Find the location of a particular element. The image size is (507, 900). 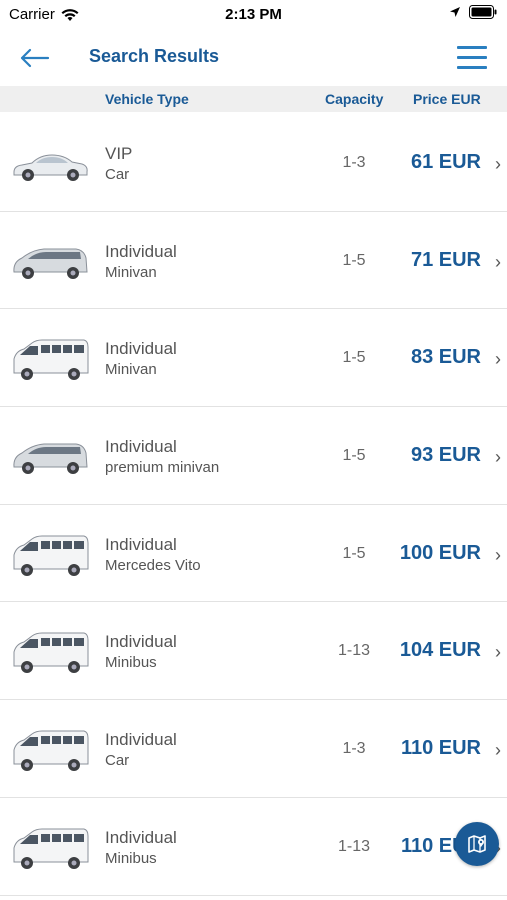

back-button is located at coordinates (36, 60).